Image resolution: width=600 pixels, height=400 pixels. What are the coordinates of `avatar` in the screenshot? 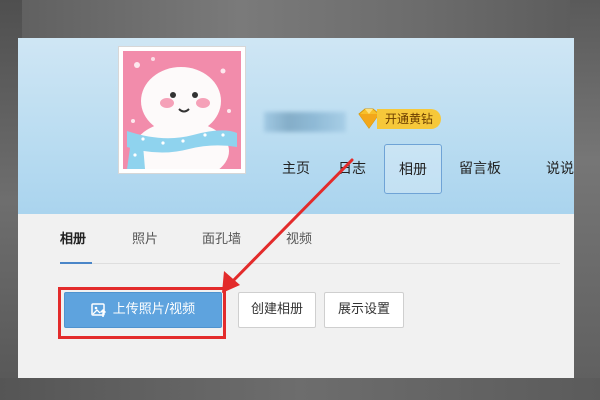 It's located at (182, 110).